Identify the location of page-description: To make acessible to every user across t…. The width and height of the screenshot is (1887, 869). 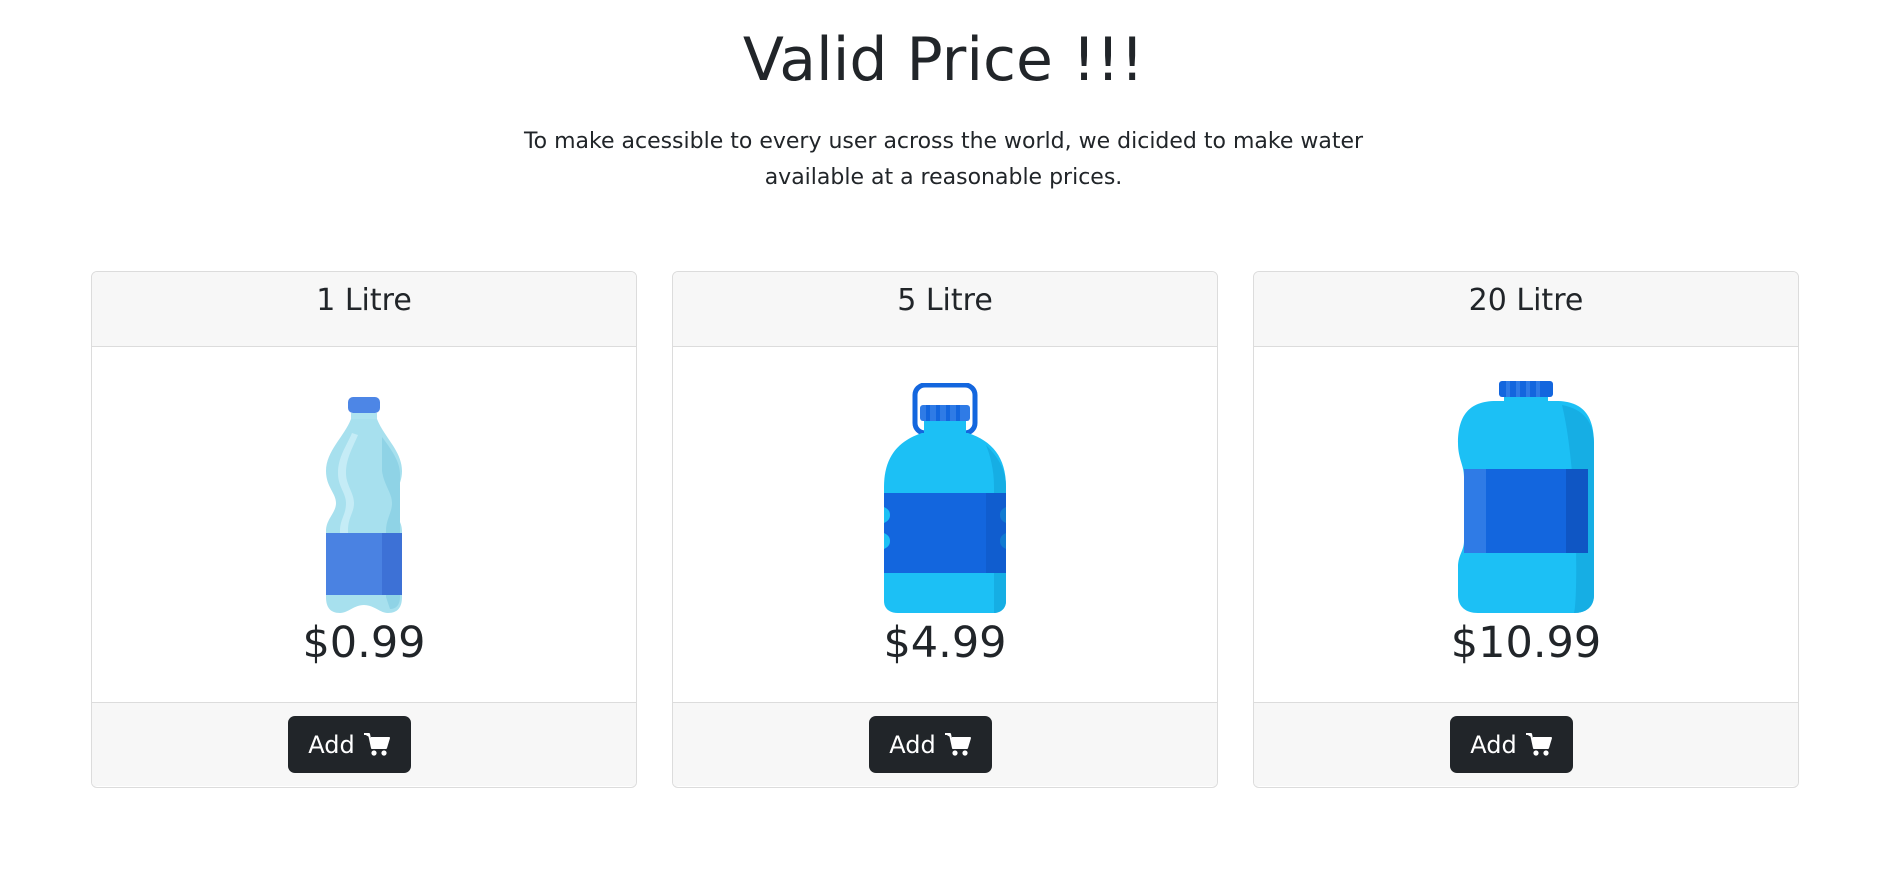
(943, 159).